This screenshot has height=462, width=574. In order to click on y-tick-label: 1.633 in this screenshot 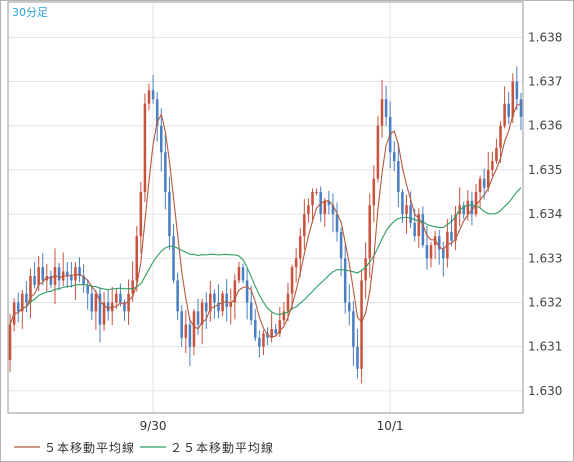, I will do `click(545, 258)`.